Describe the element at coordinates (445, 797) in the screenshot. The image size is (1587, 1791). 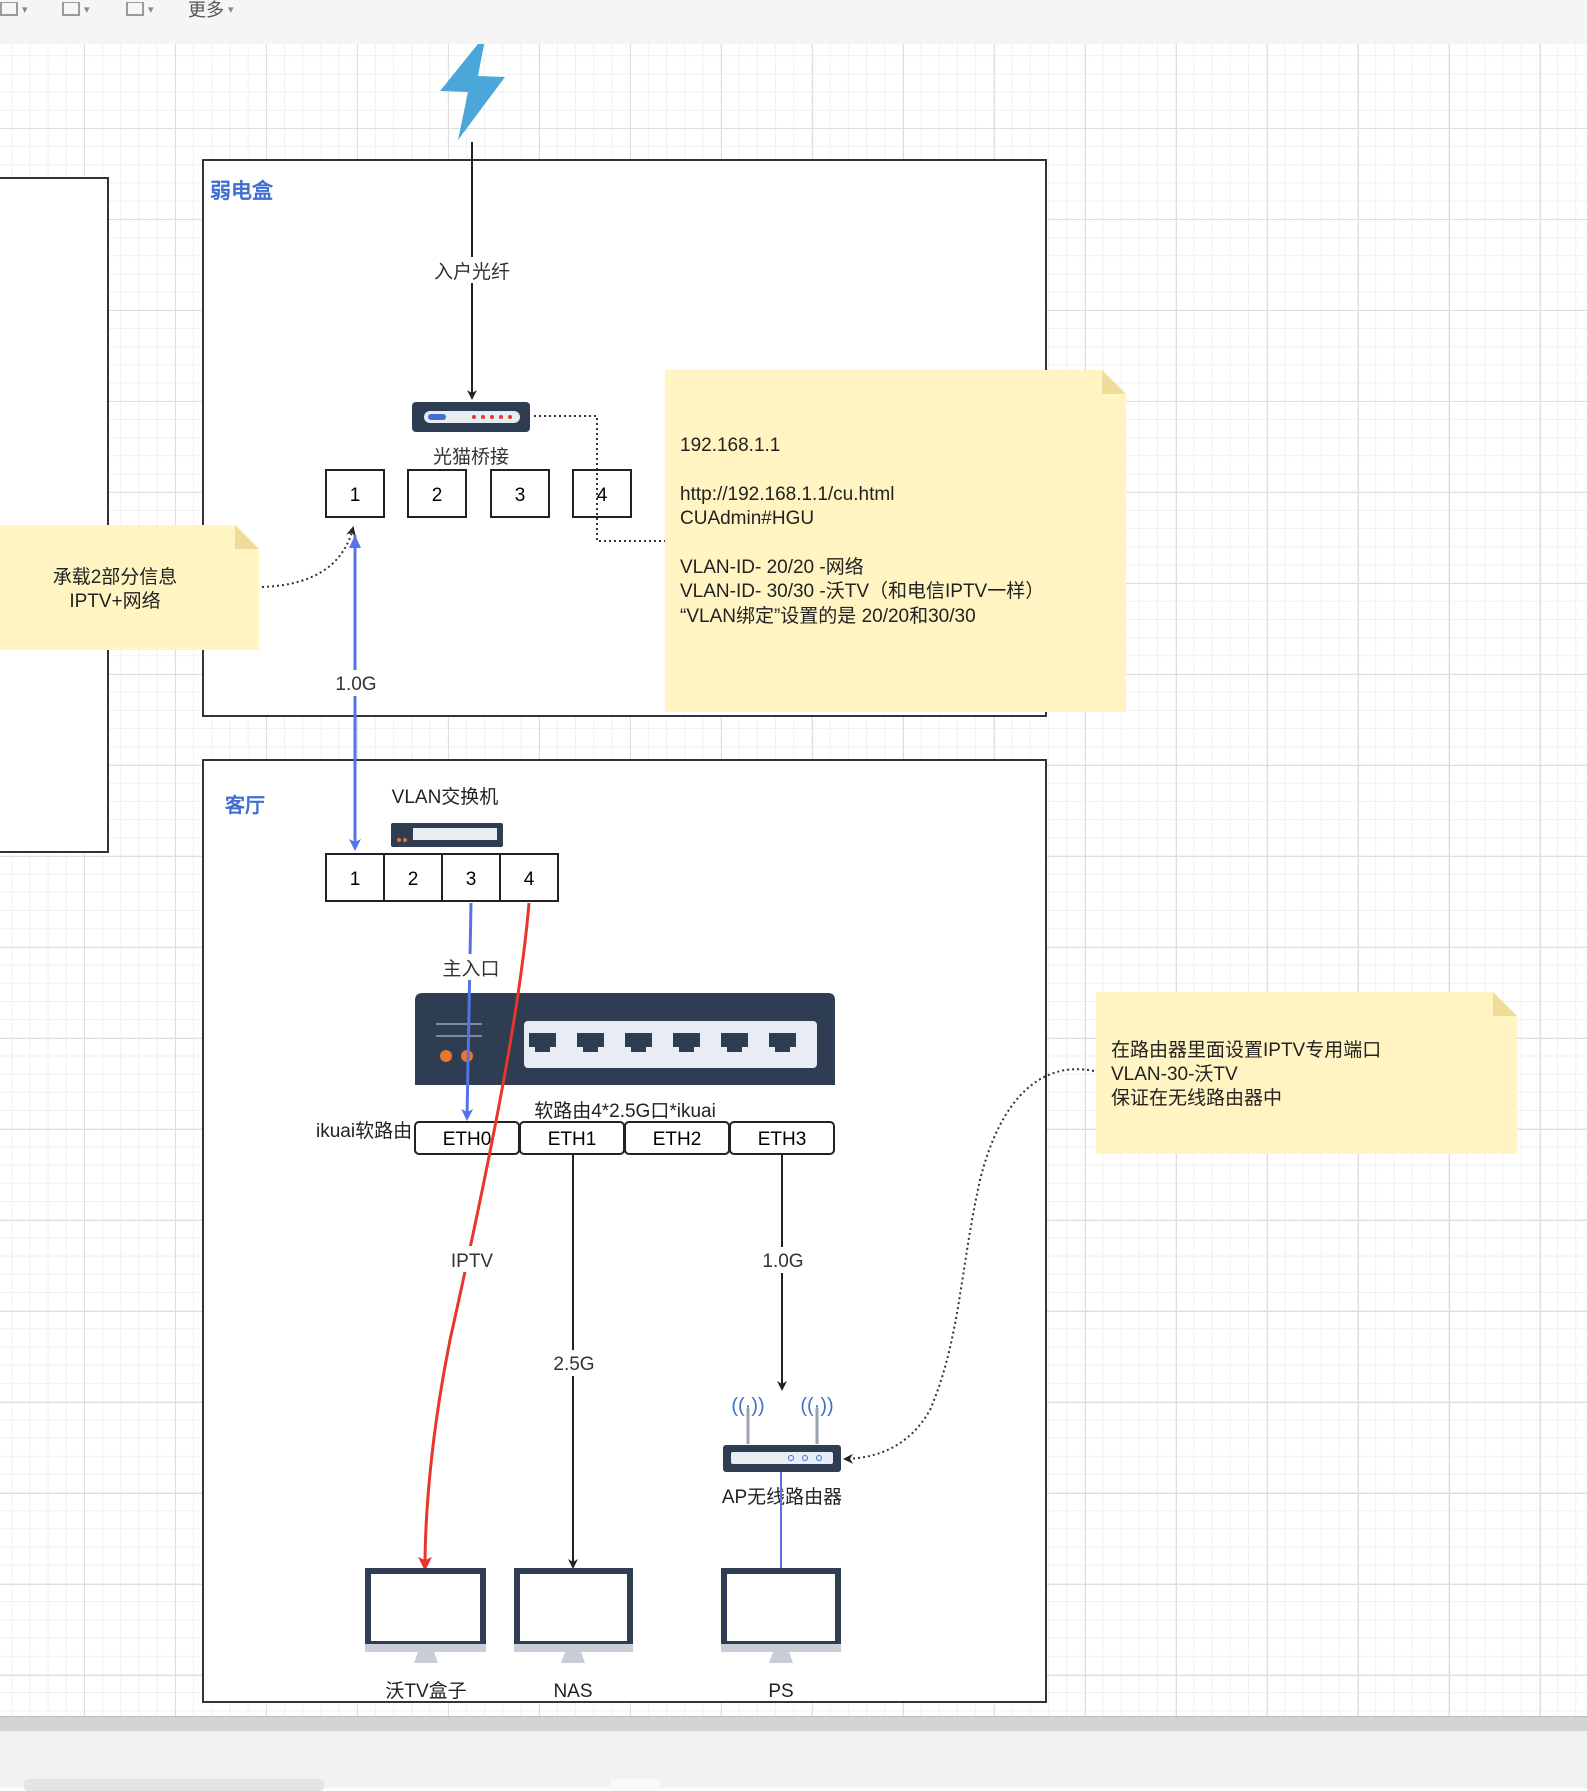
I see `vlan-switch-label: VLAN交换机` at that location.